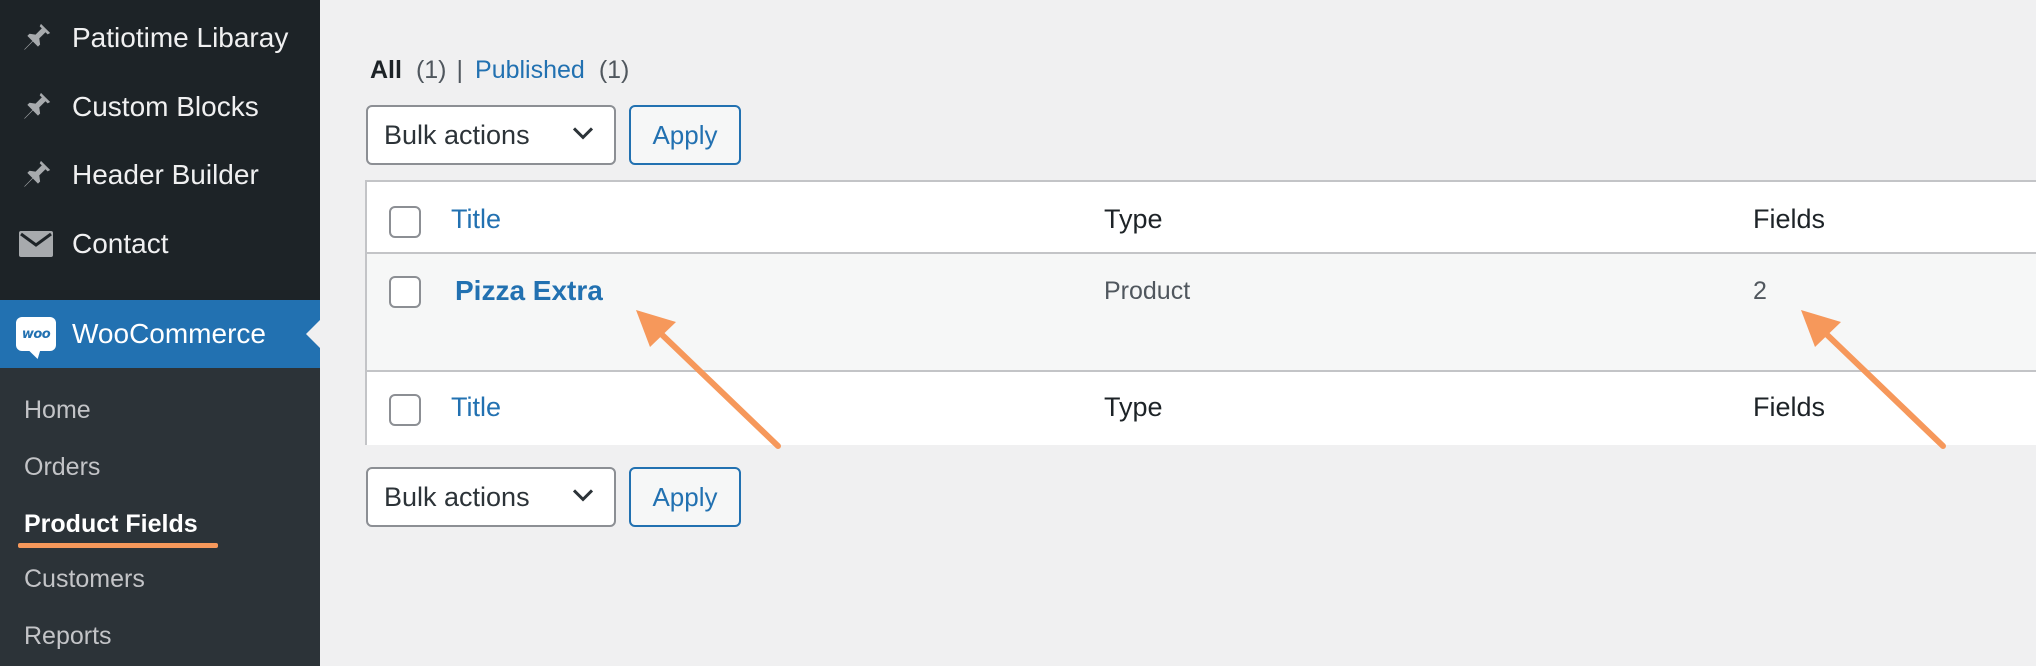 This screenshot has height=666, width=2036. What do you see at coordinates (68, 636) in the screenshot?
I see `submenu-item-reports: Reports` at bounding box center [68, 636].